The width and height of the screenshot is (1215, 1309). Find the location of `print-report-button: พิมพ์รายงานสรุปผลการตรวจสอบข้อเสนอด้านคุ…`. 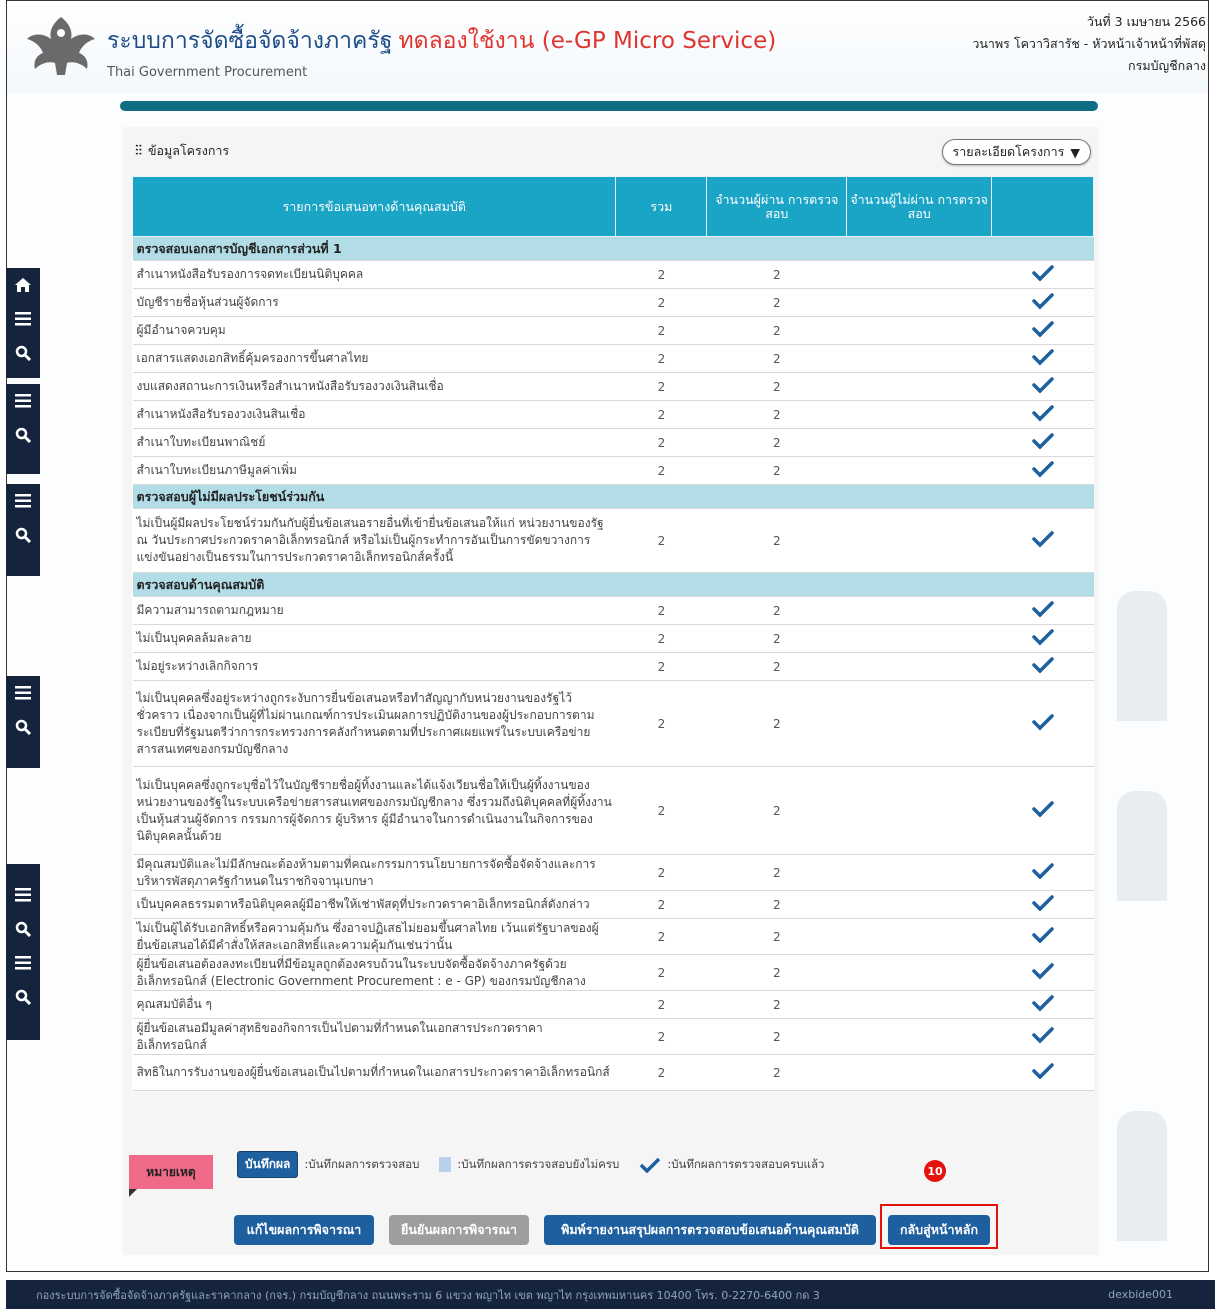

print-report-button: พิมพ์รายงานสรุปผลการตรวจสอบข้อเสนอด้านคุ… is located at coordinates (710, 1230).